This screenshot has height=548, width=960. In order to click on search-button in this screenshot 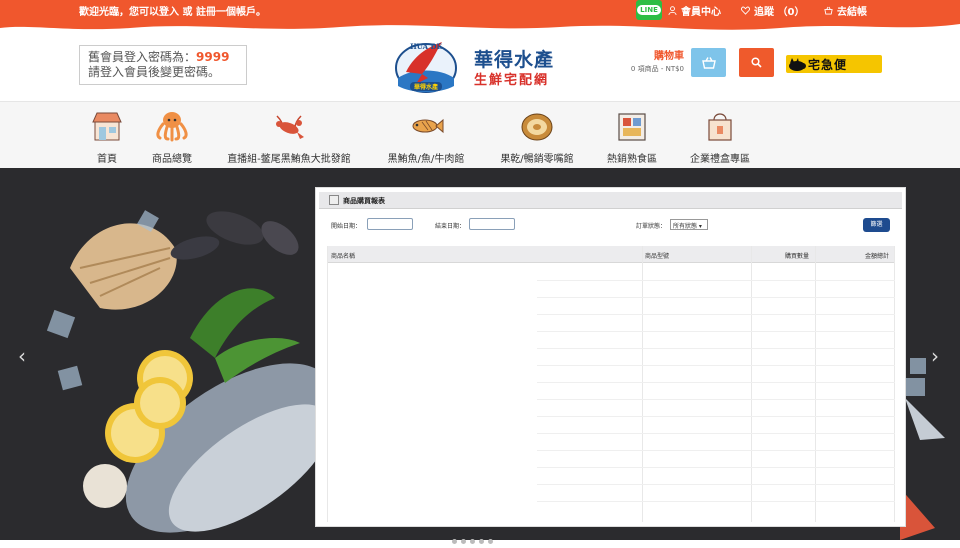, I will do `click(756, 62)`.